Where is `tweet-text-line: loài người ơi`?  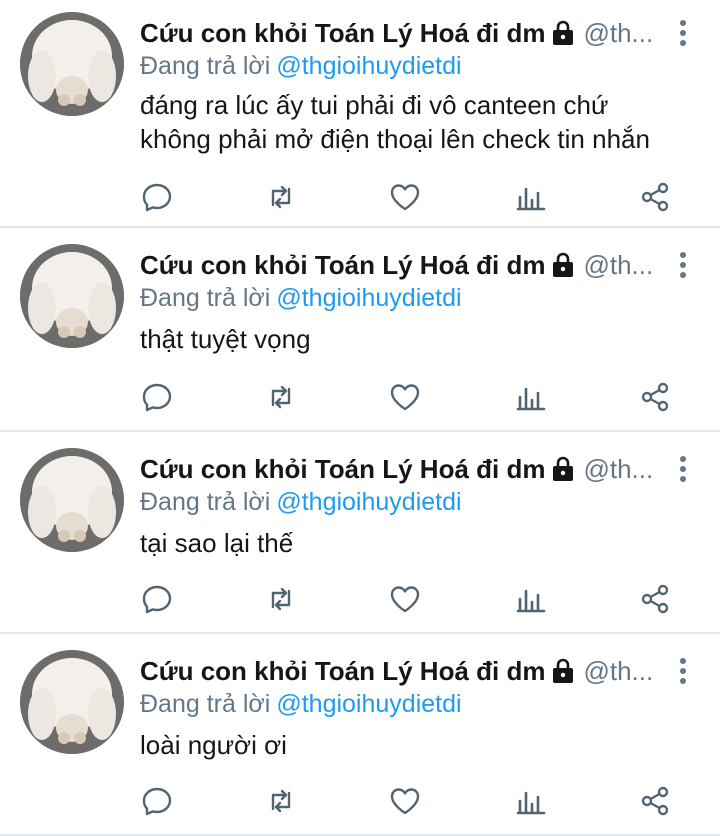 tweet-text-line: loài người ơi is located at coordinates (213, 745).